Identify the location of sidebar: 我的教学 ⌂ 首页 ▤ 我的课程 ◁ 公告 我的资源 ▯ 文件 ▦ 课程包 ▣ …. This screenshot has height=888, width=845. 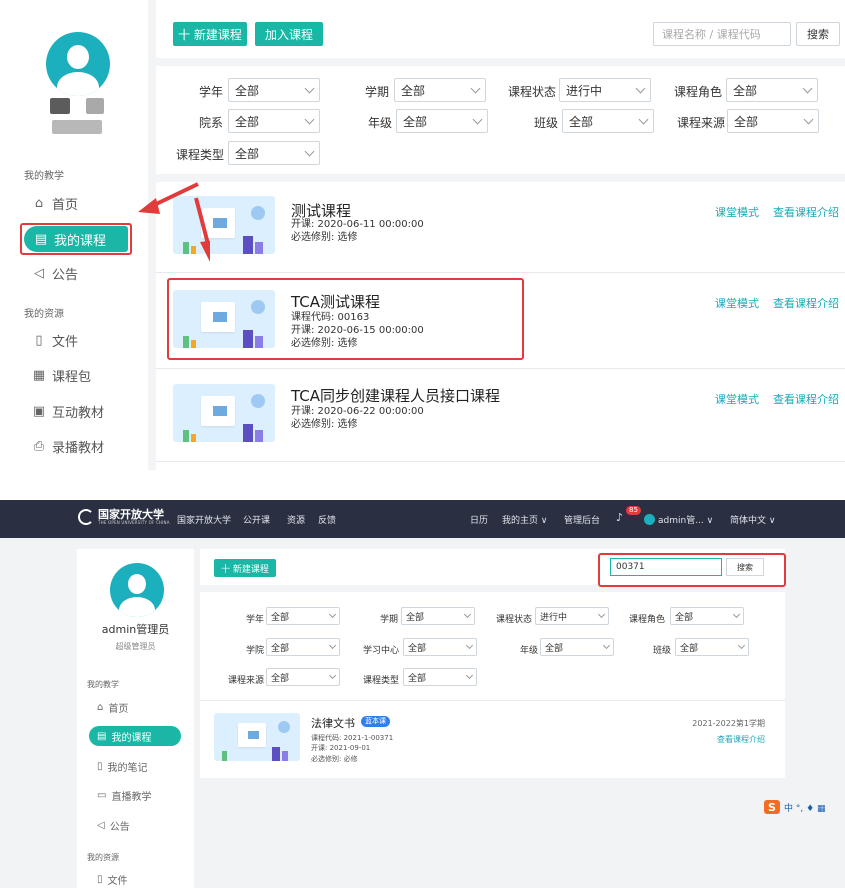
(74, 235).